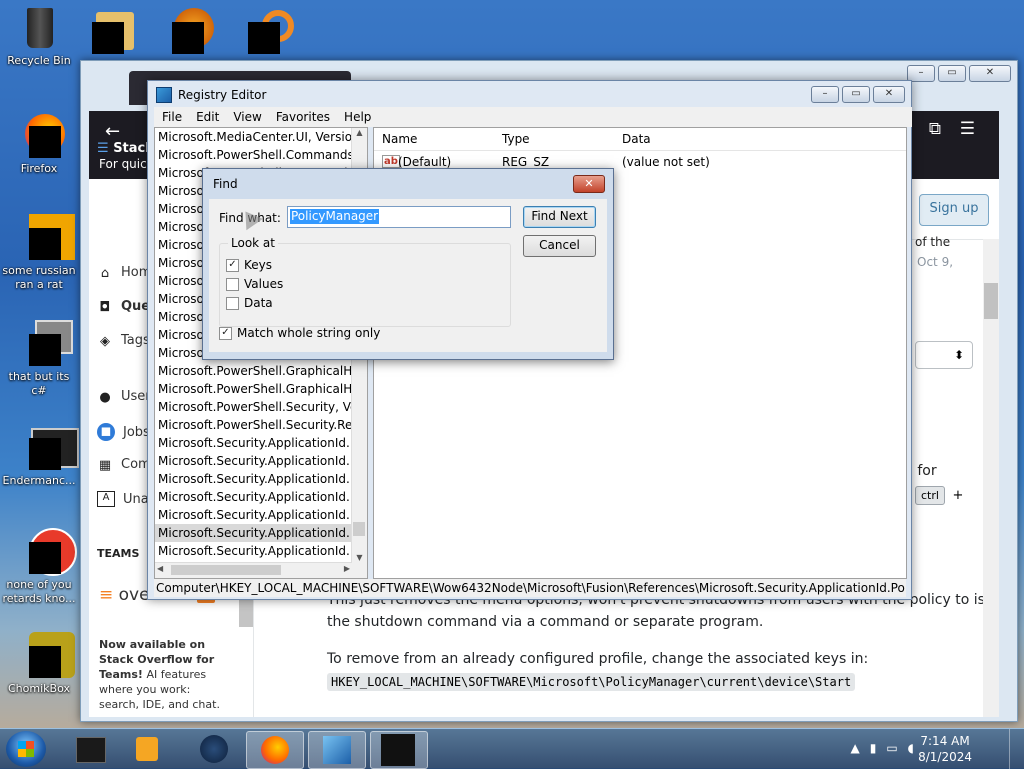 The height and width of the screenshot is (769, 1024). What do you see at coordinates (40, 136) in the screenshot?
I see `firefox-icon` at bounding box center [40, 136].